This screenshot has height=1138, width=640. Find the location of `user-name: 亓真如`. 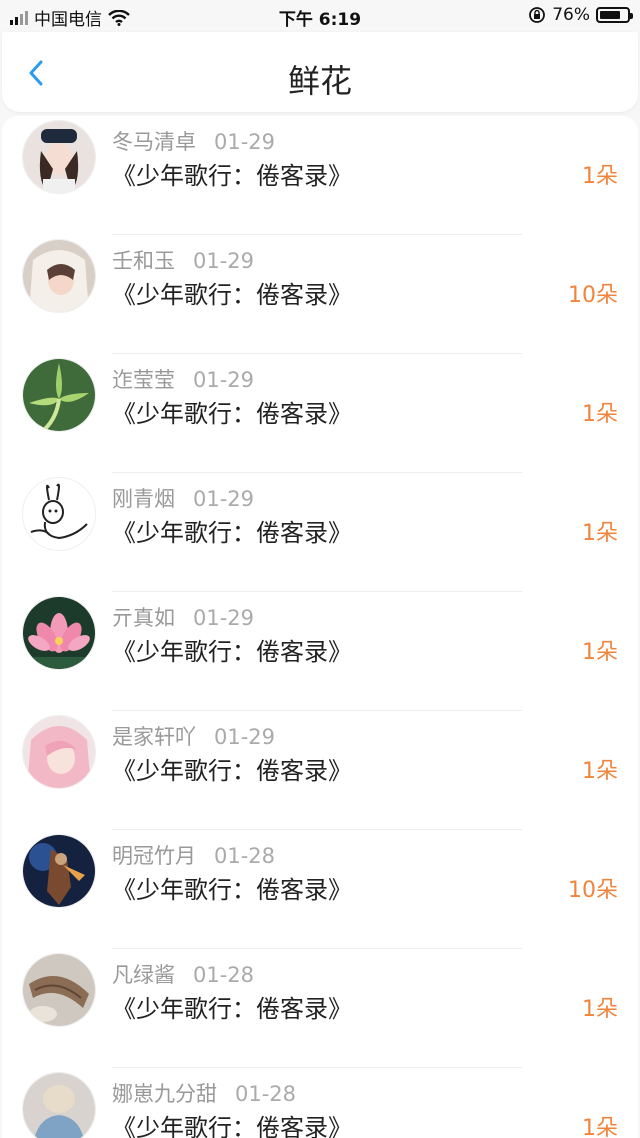

user-name: 亓真如 is located at coordinates (143, 618).